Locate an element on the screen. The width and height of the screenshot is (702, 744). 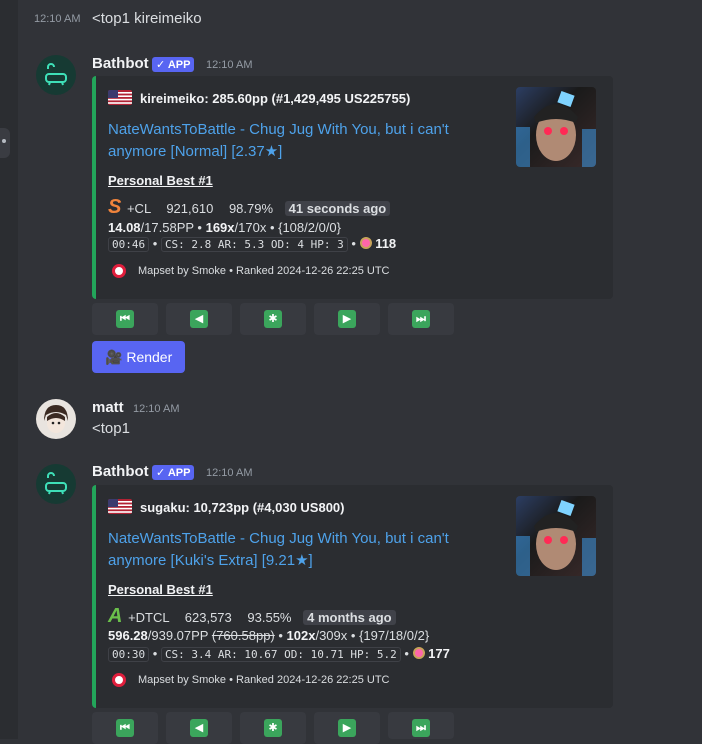
grade-icon: A is located at coordinates (115, 616).